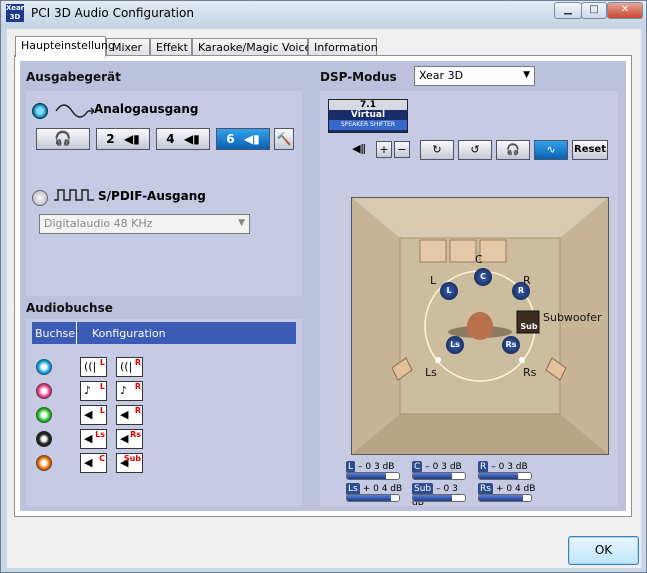 This screenshot has width=647, height=573. Describe the element at coordinates (132, 458) in the screenshot. I see `jack-channel-tag: Sub` at that location.